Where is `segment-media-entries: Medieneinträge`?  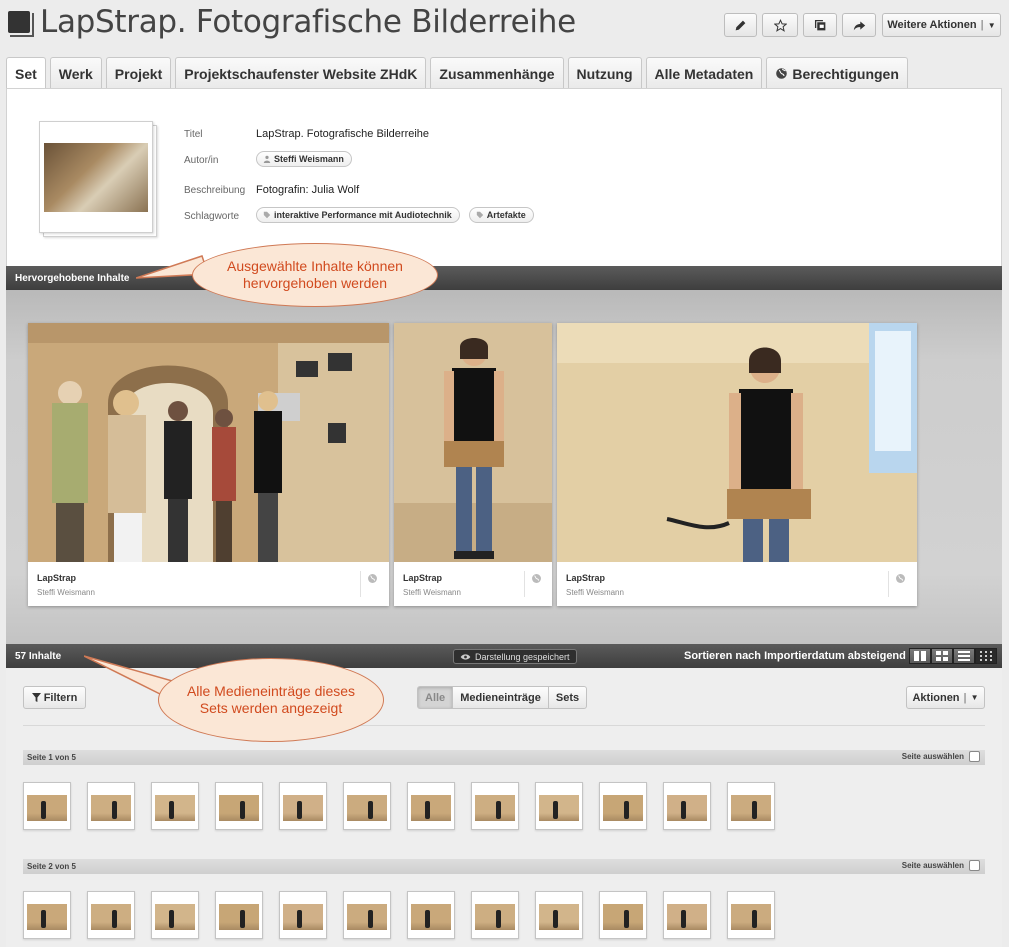
segment-media-entries: Medieneinträge is located at coordinates (500, 697).